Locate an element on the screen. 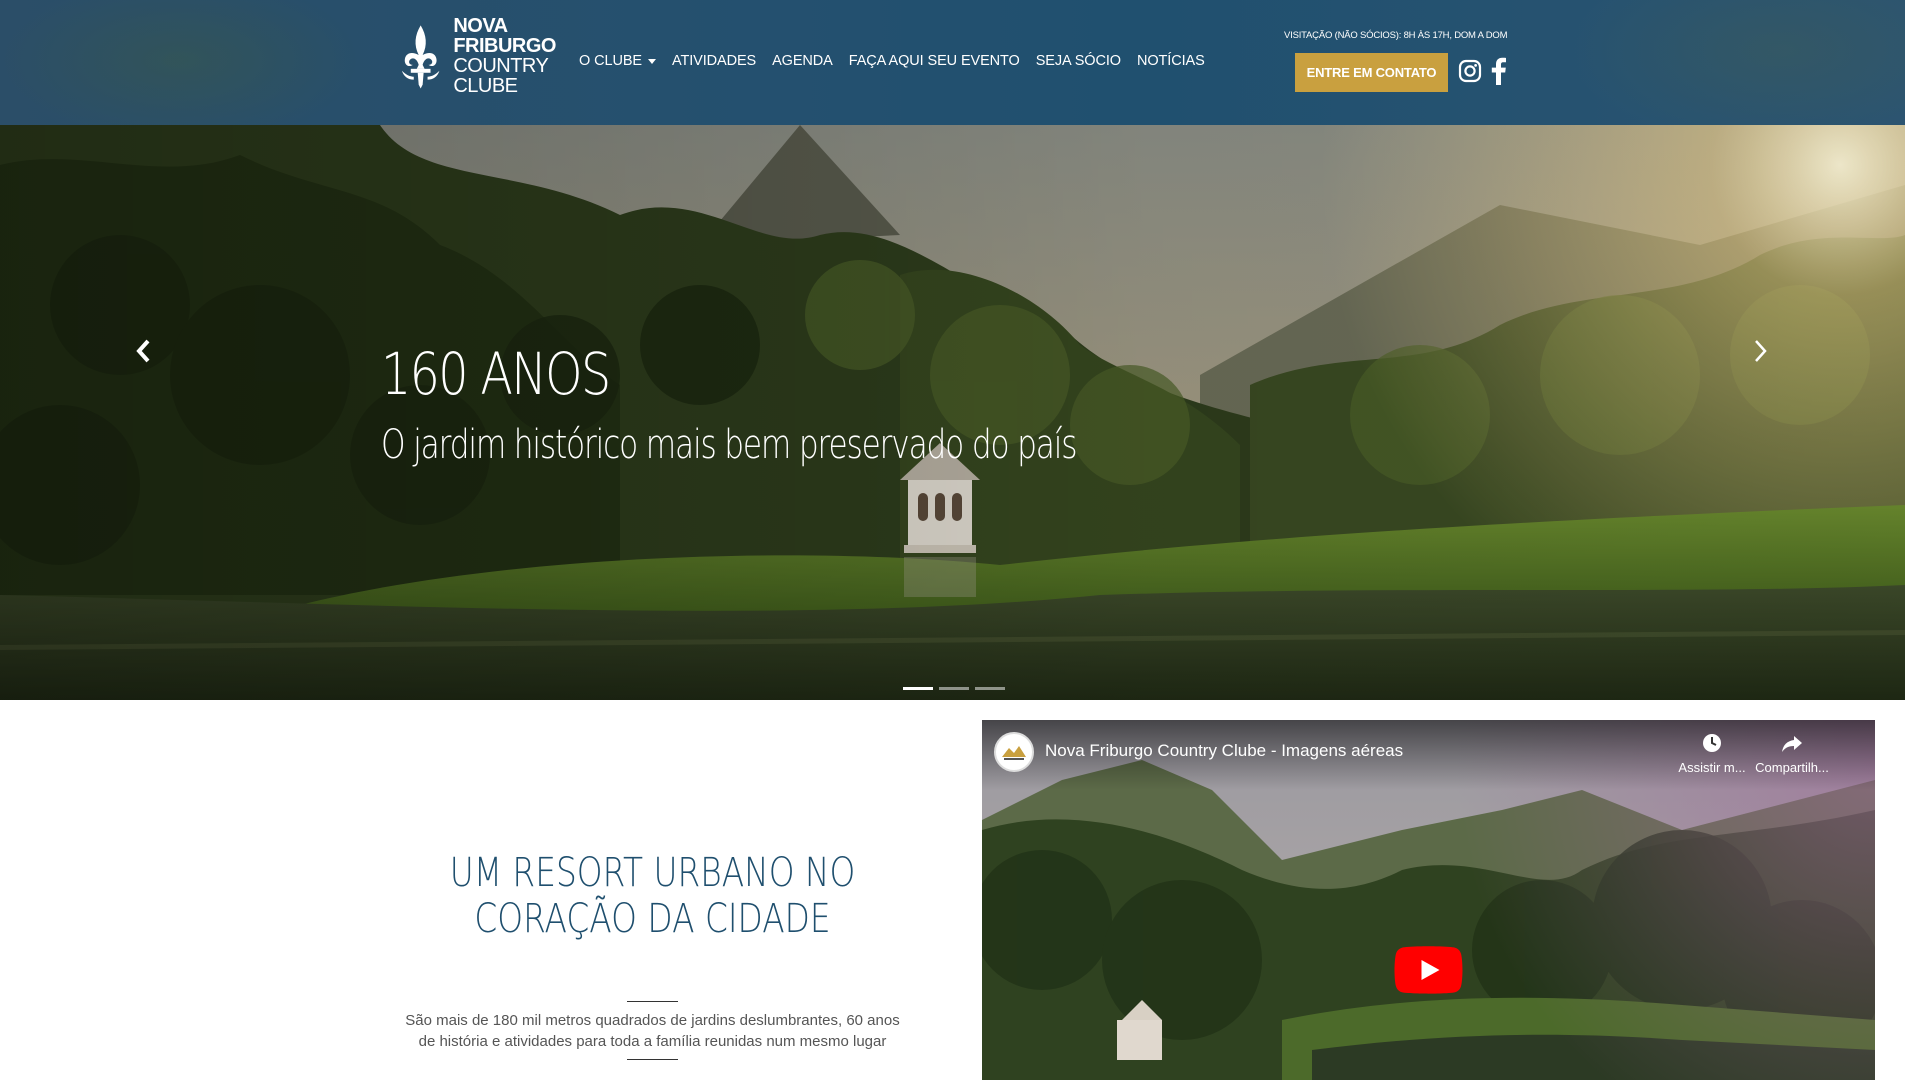  section-title: UM RESORT URBANO NO CORAÇÃO DA CIDADE is located at coordinates (652, 896).